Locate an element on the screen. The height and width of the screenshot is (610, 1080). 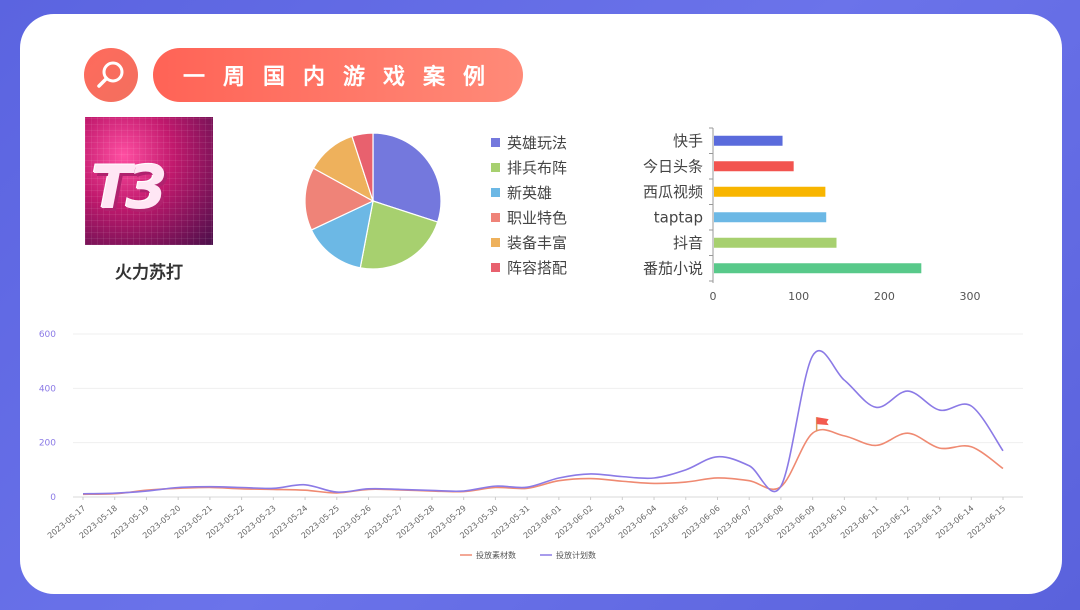
legend-label: 阵容搭配 is located at coordinates (537, 268).